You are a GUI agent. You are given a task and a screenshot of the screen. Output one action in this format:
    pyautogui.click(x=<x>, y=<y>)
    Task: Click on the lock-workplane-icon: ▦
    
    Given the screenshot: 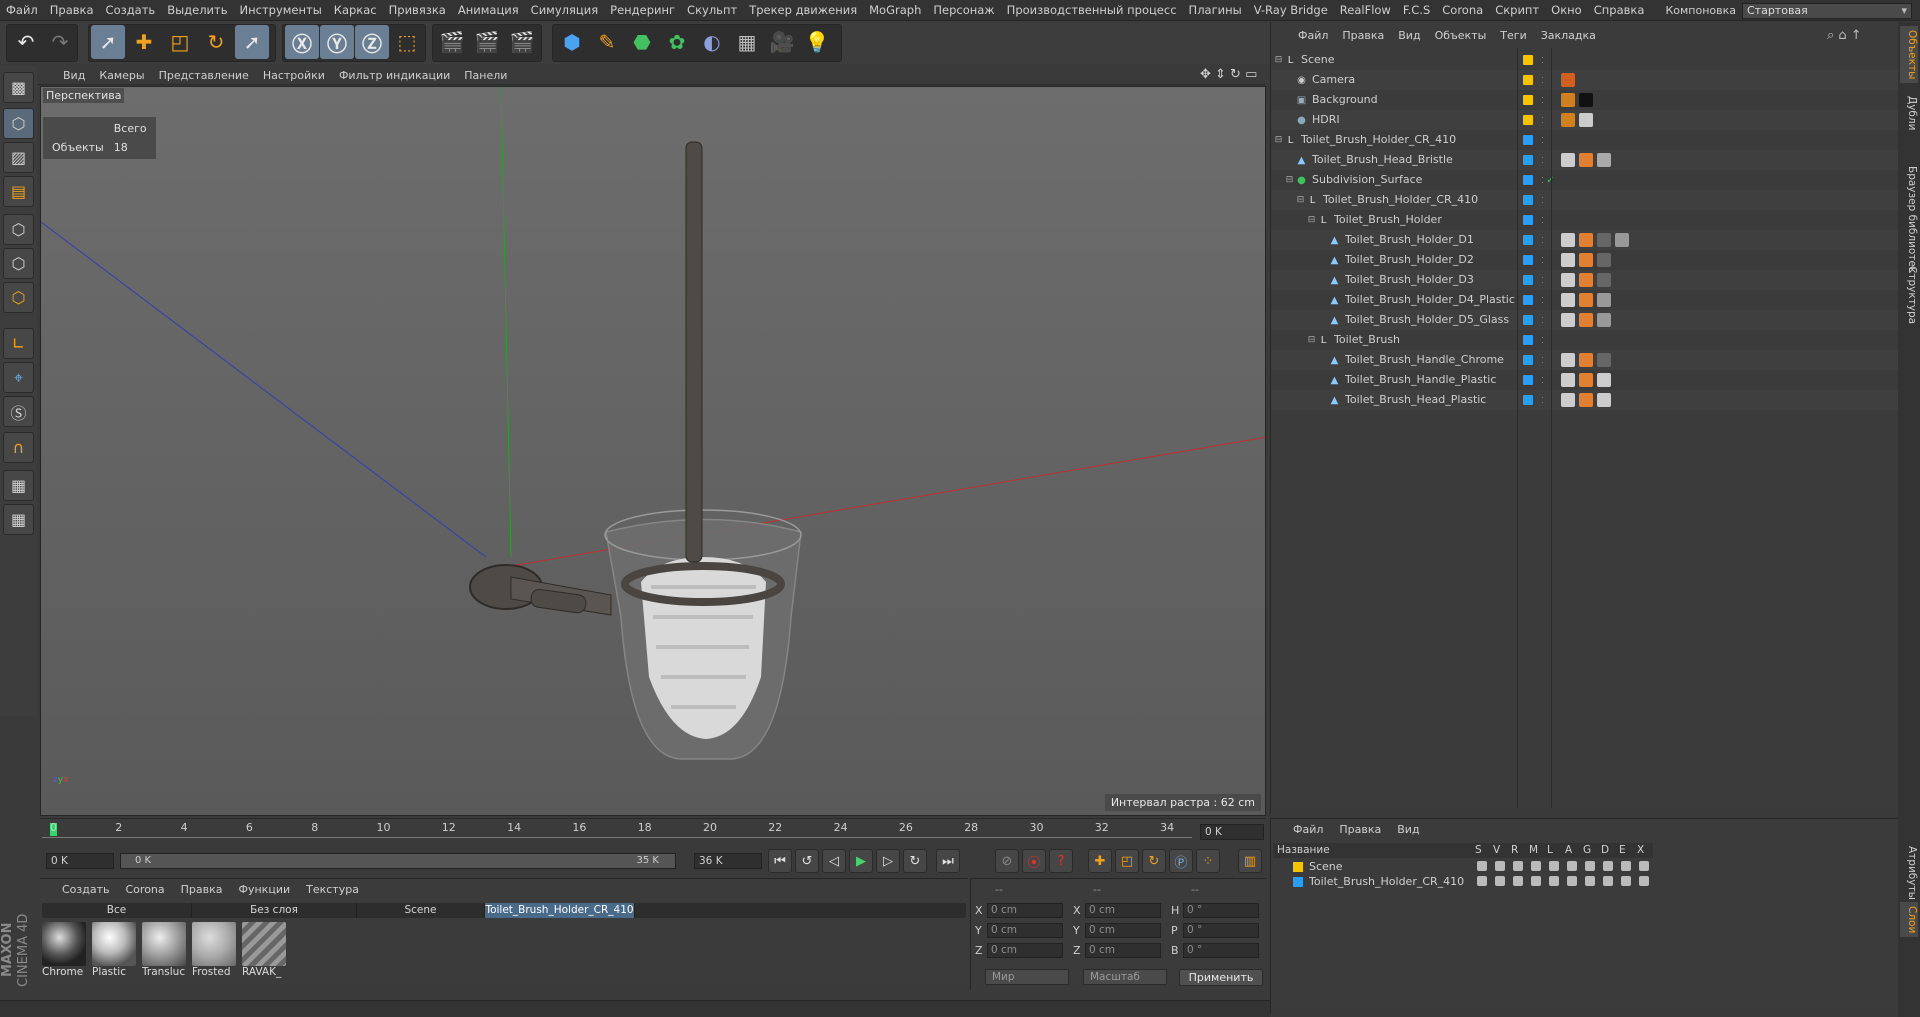 What is the action you would take?
    pyautogui.click(x=18, y=485)
    